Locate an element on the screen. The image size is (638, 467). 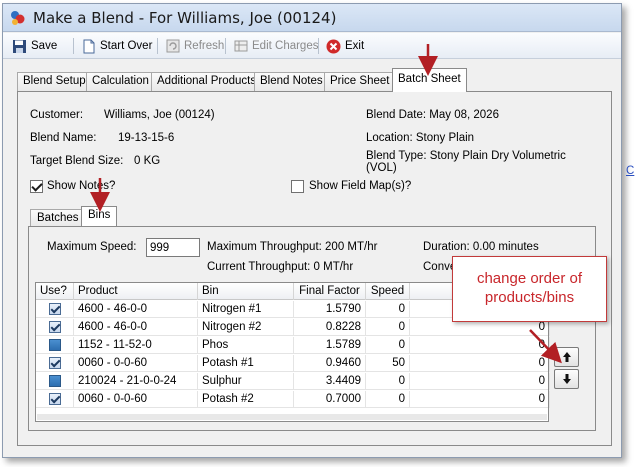
table-row: 0060 - 0-0-60 Potash #1 0.9460 50 0 is located at coordinates (293, 363).